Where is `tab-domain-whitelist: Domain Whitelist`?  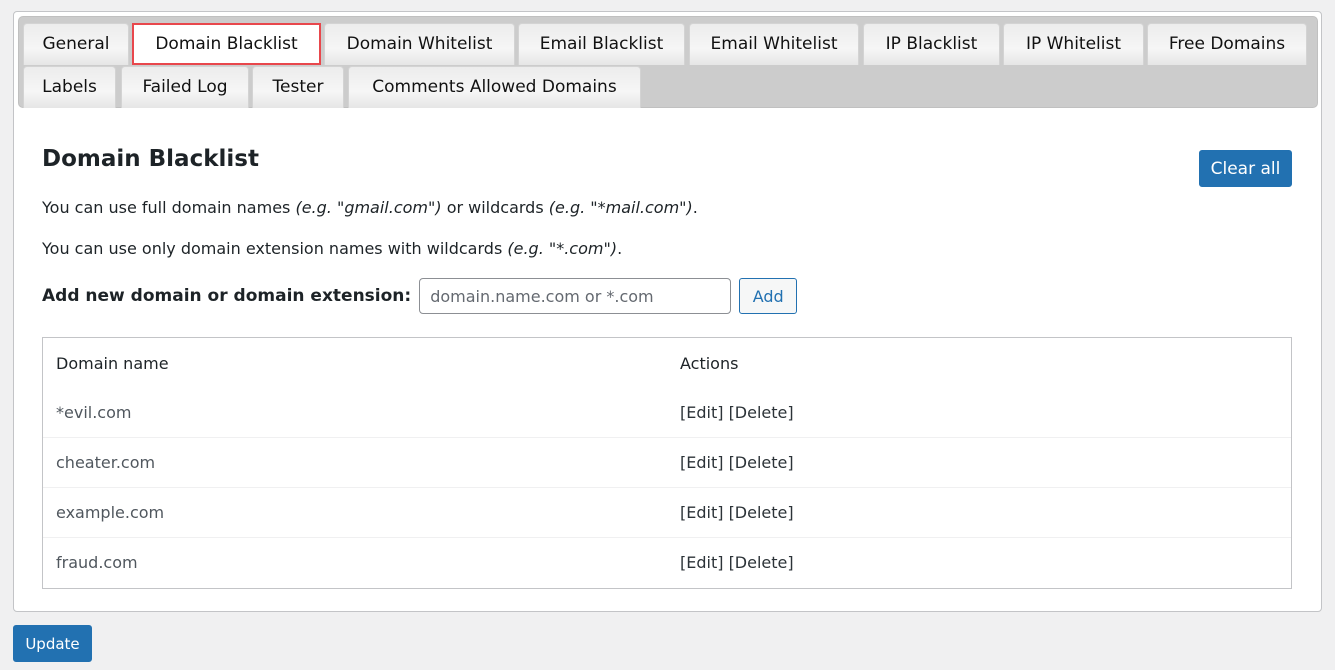 tab-domain-whitelist: Domain Whitelist is located at coordinates (419, 44).